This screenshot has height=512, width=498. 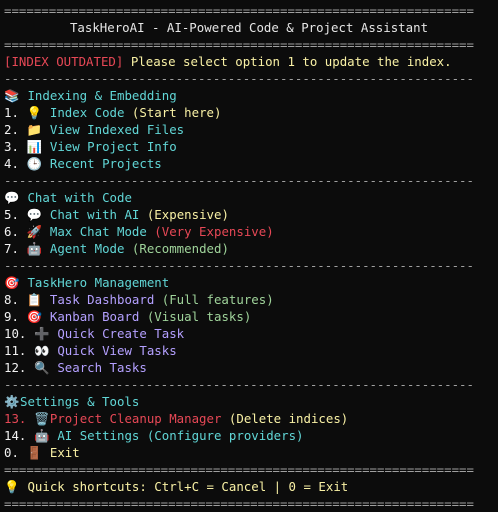 What do you see at coordinates (117, 129) in the screenshot?
I see `menu-label: View Indexed Files` at bounding box center [117, 129].